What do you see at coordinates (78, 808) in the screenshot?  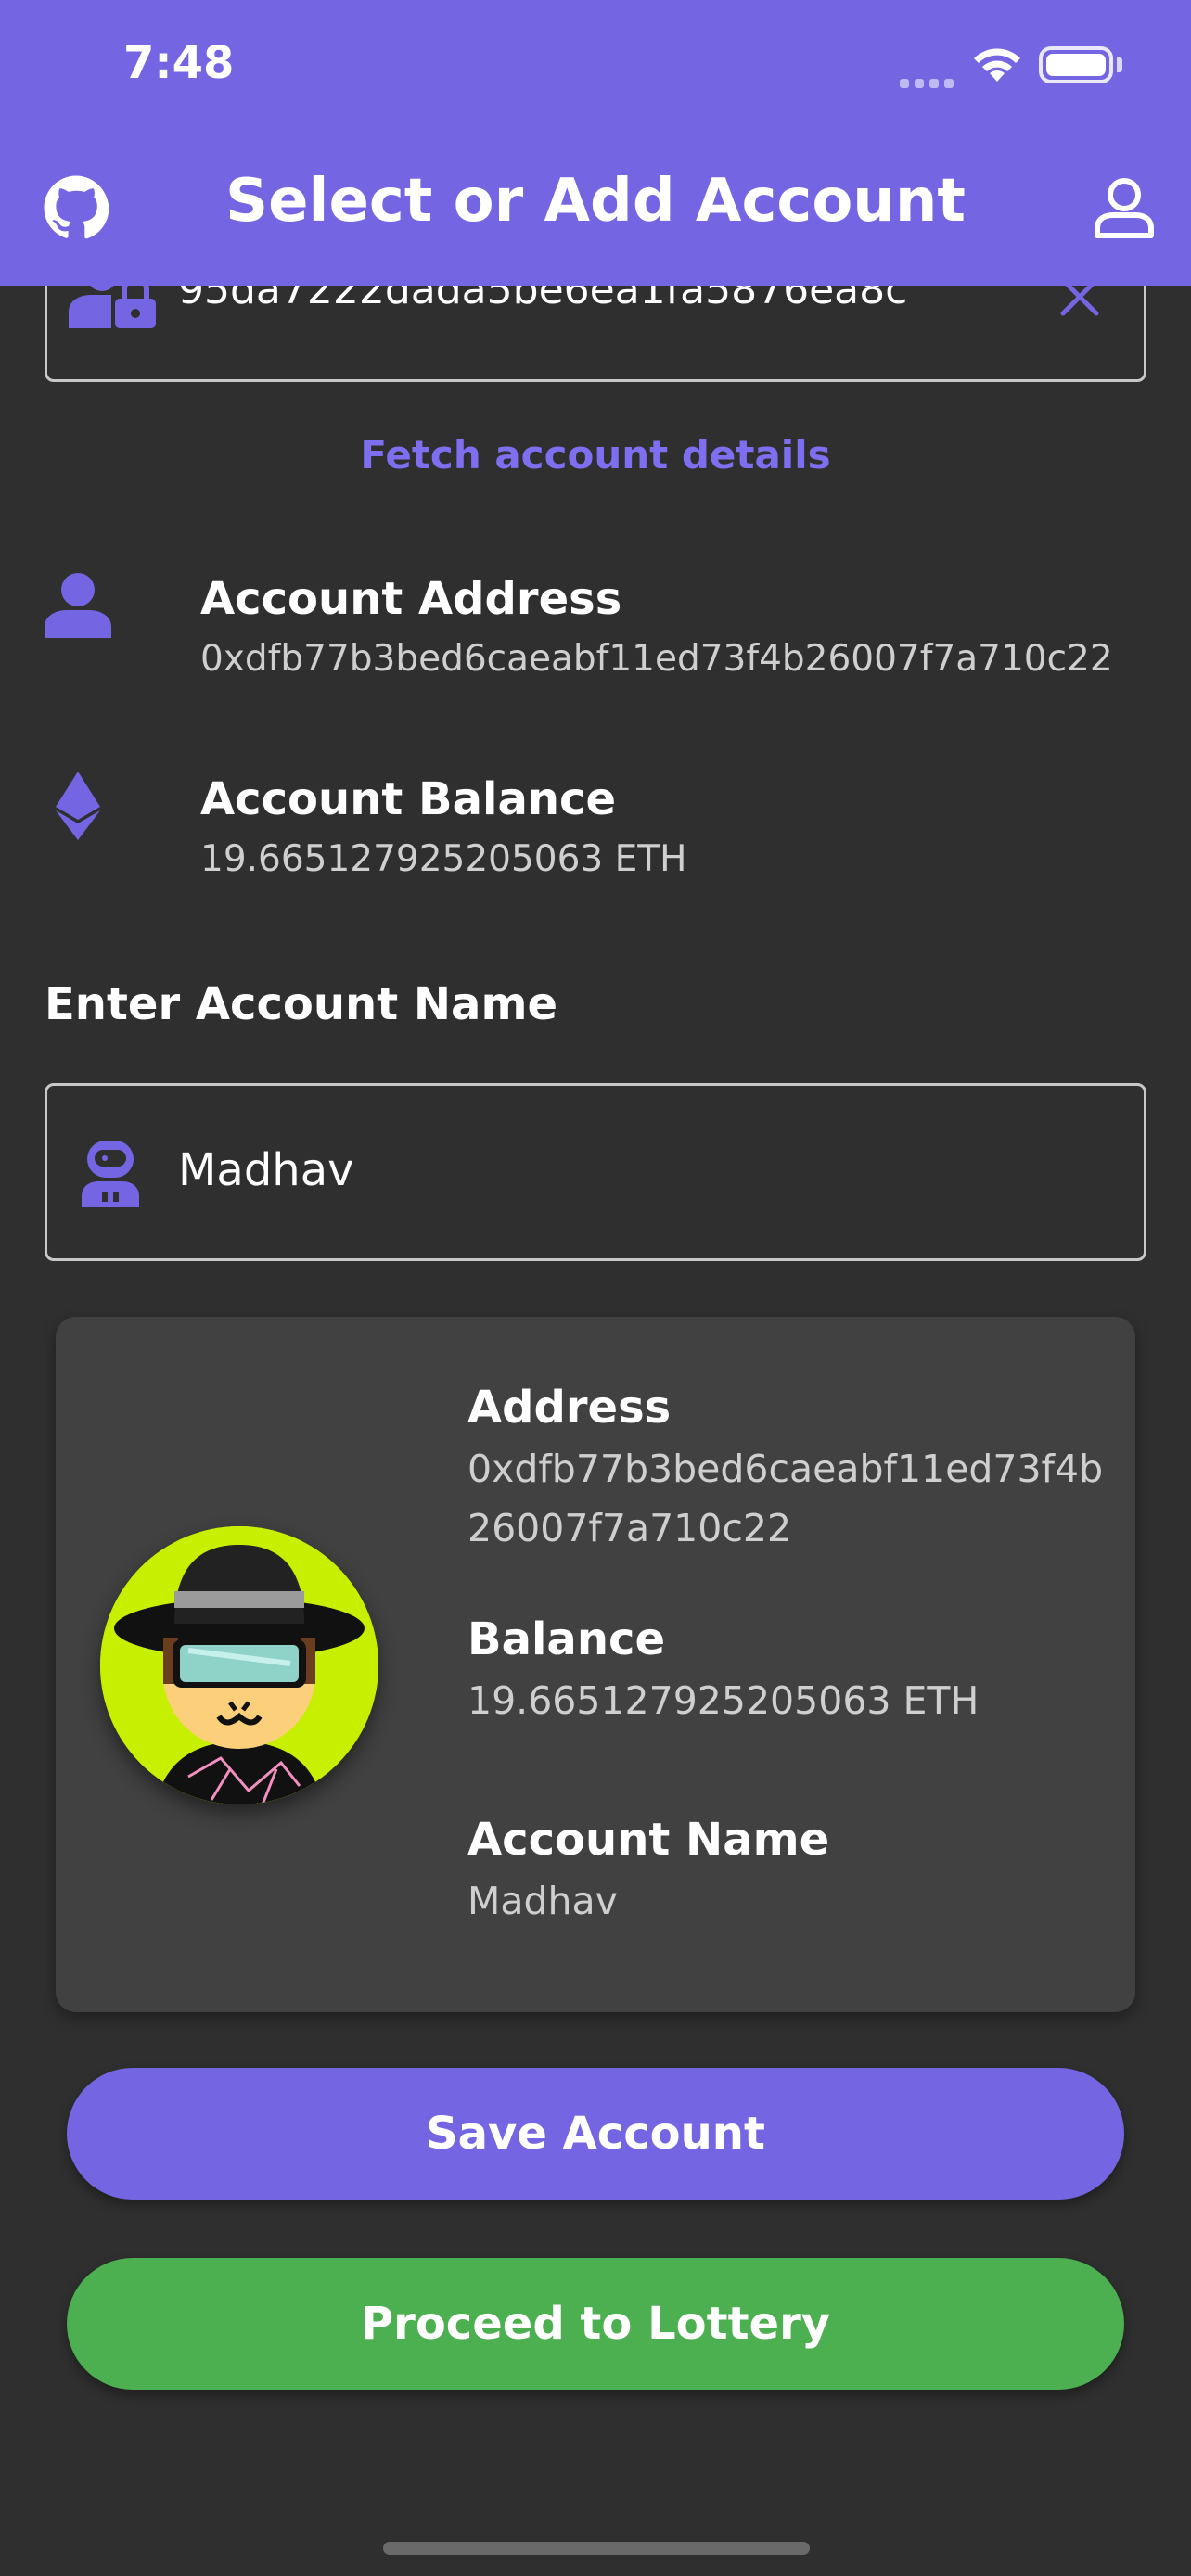 I see `ethereum-icon` at bounding box center [78, 808].